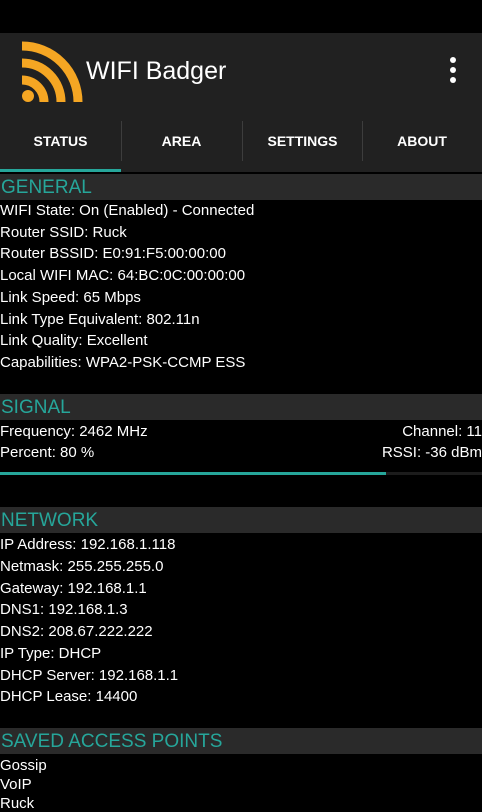  I want to click on tab-status: STATUS, so click(60, 141).